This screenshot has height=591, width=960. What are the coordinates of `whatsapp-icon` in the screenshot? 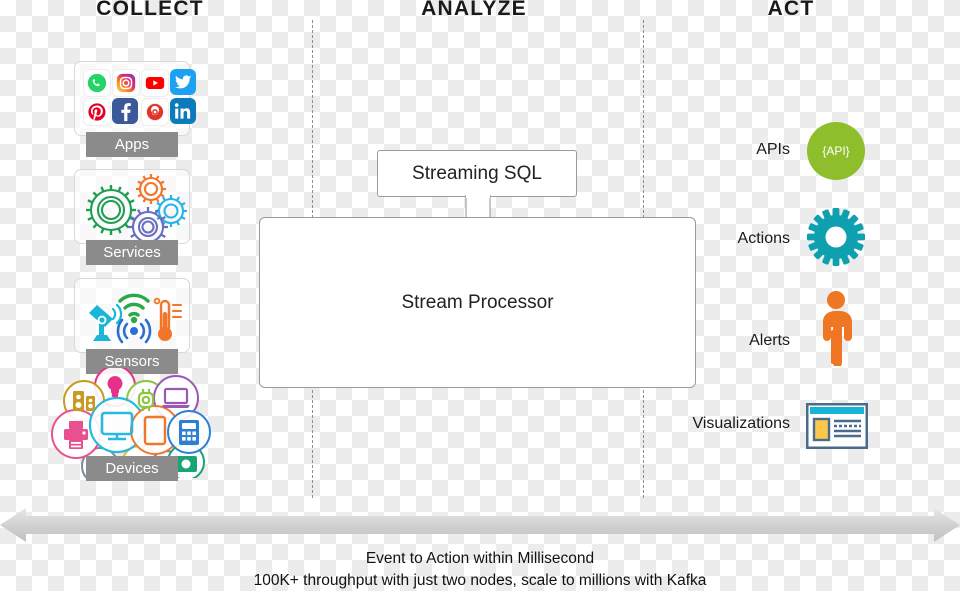 It's located at (97, 83).